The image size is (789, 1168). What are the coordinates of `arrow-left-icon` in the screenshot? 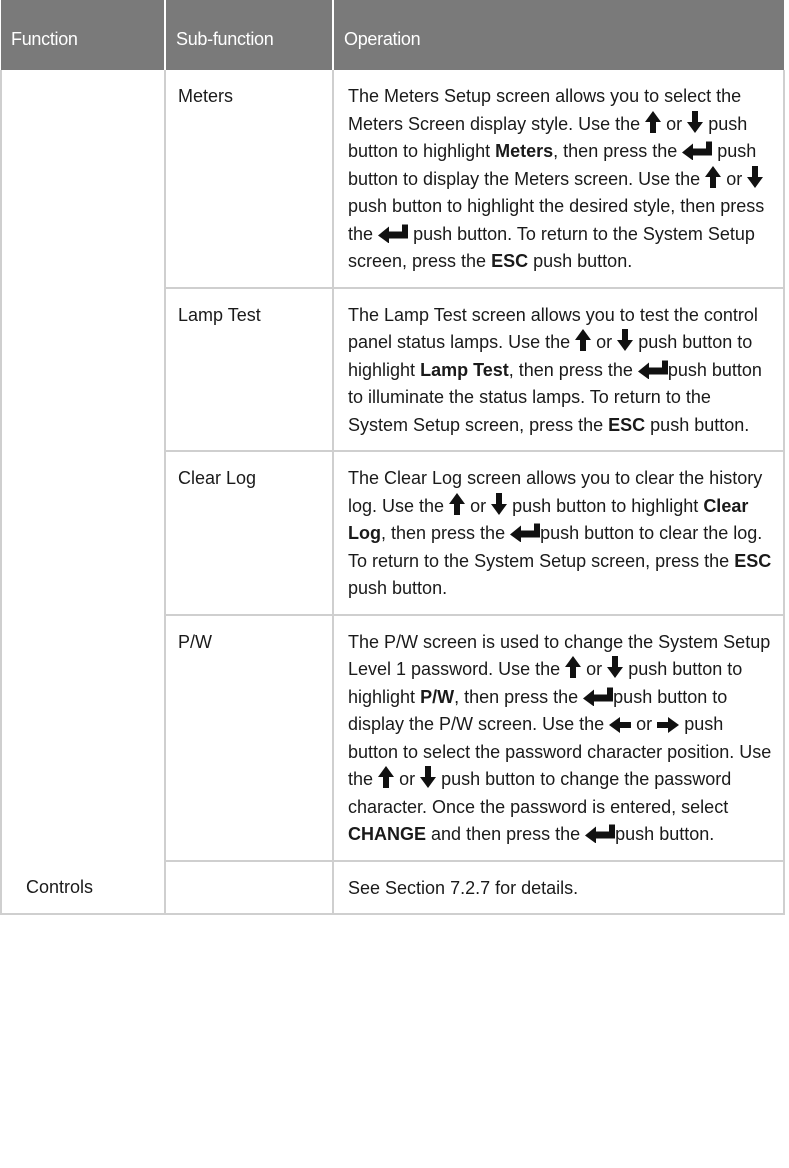 It's located at (620, 725).